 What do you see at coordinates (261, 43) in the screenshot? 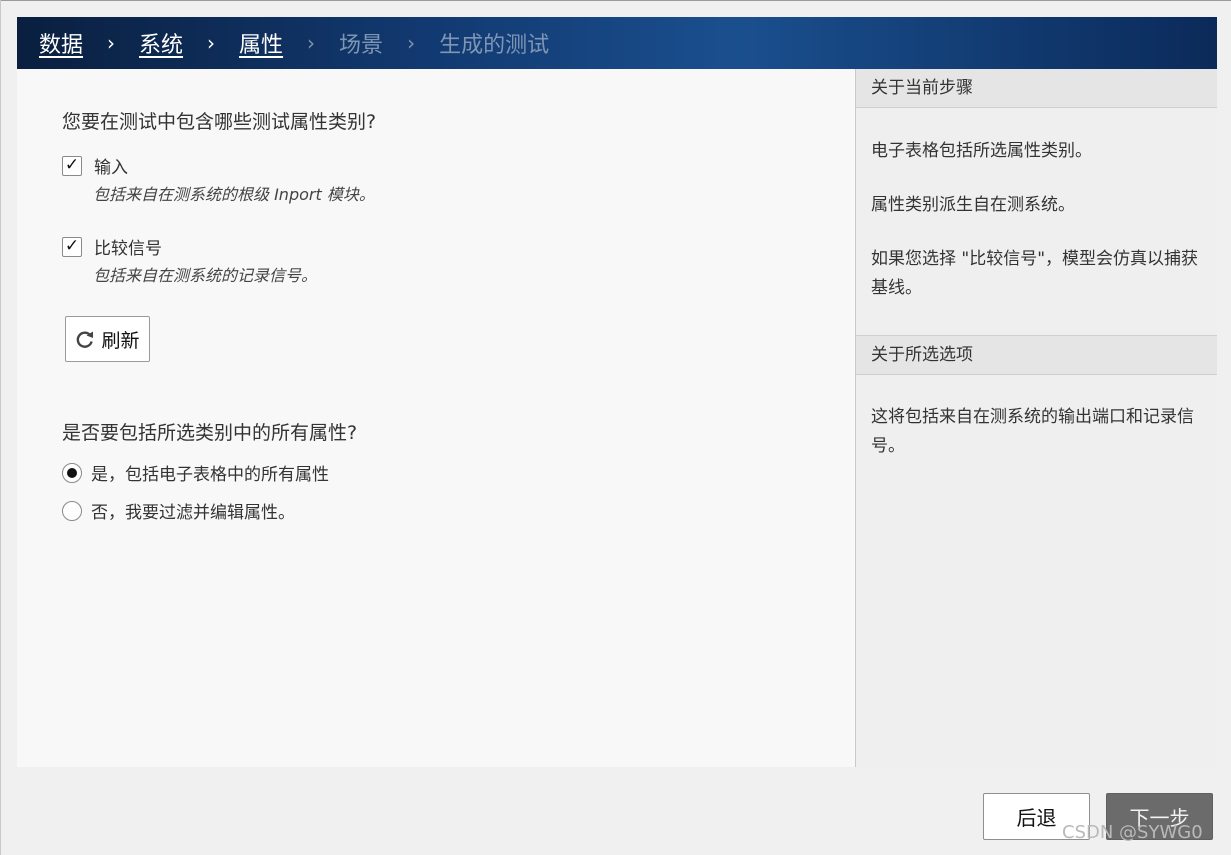
I see `breadcrumb-step-properties: 属性` at bounding box center [261, 43].